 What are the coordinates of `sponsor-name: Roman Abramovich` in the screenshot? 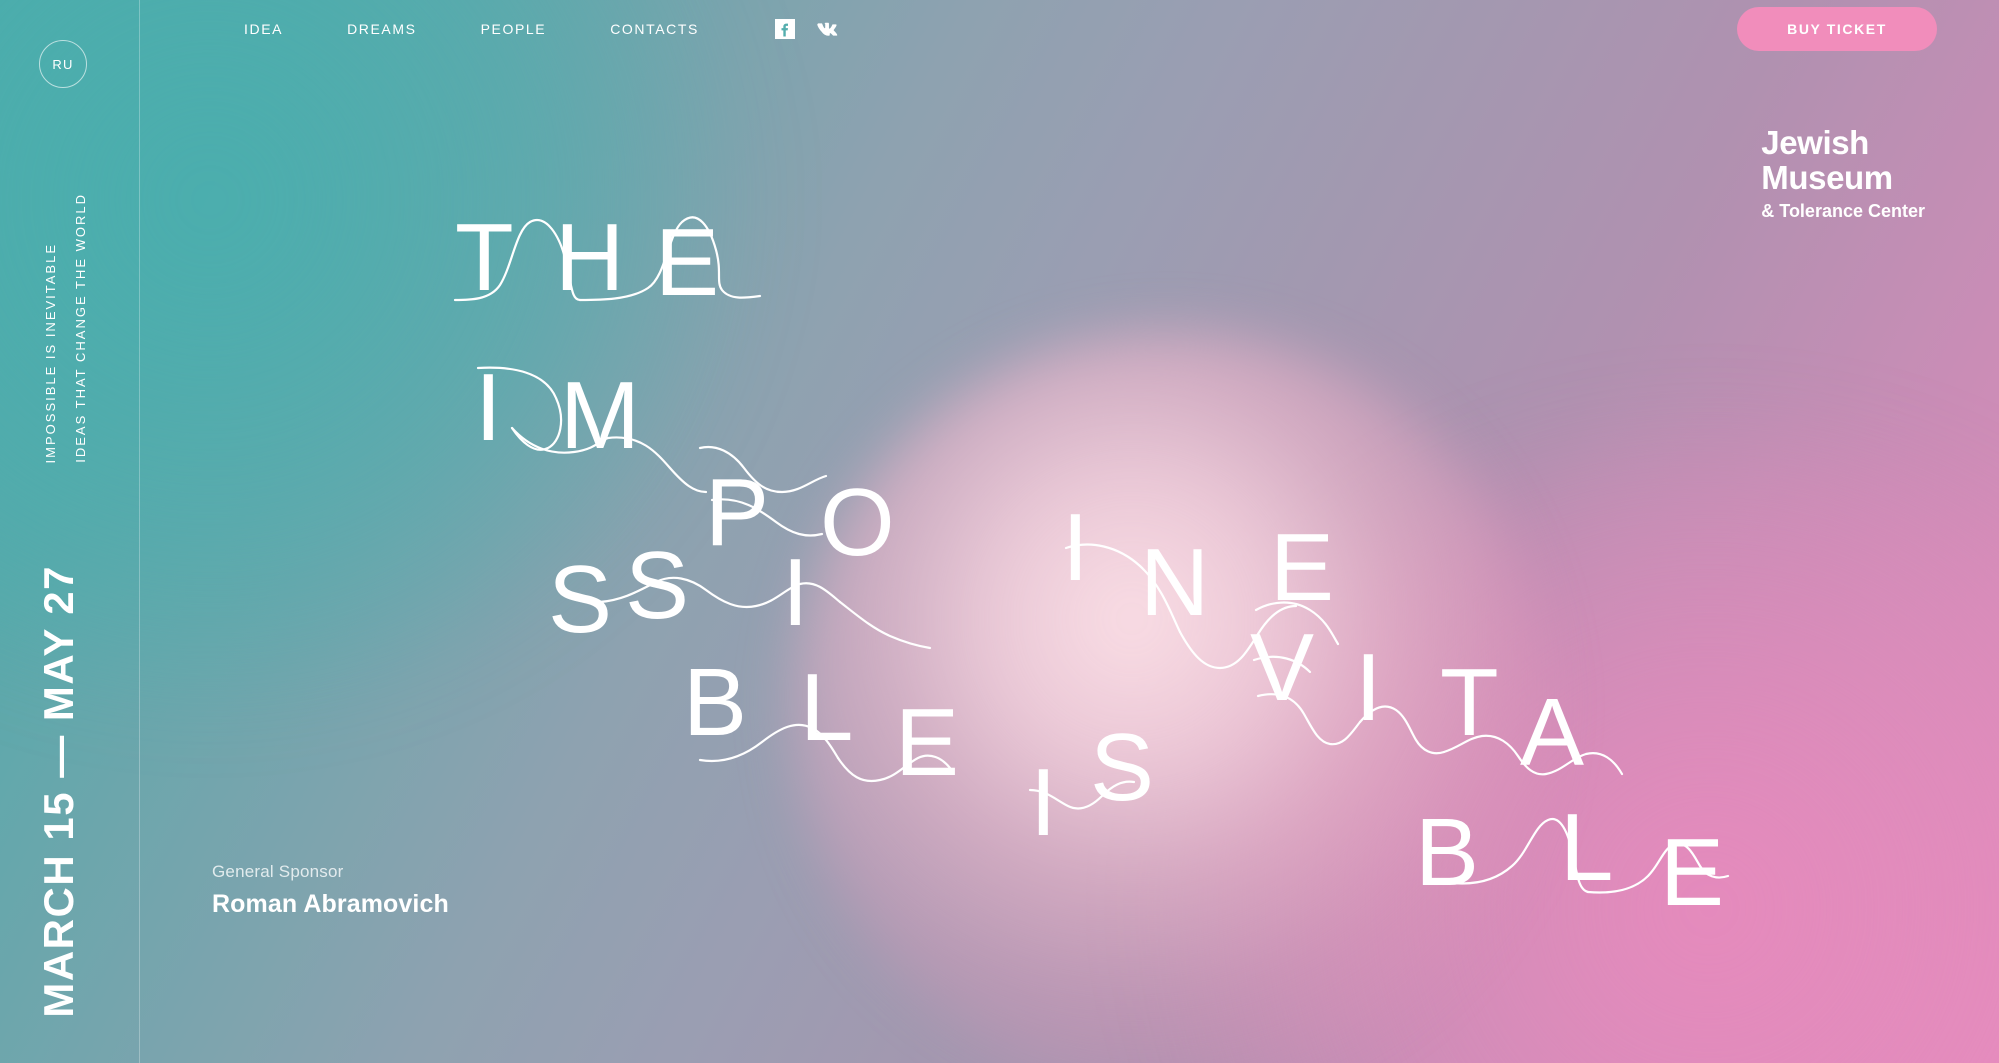 It's located at (330, 904).